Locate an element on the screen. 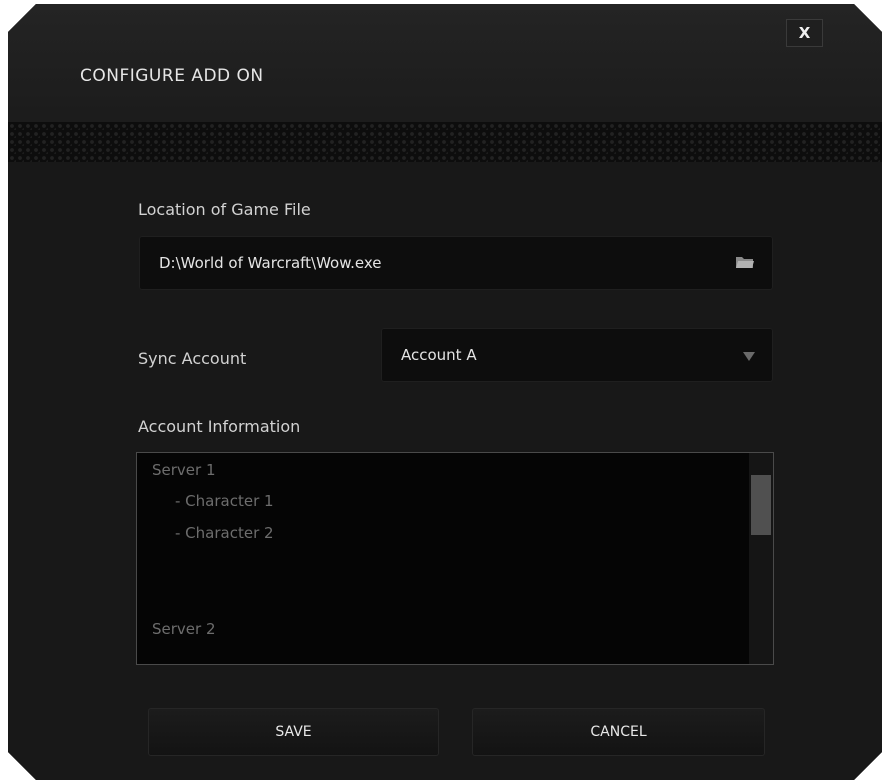 The image size is (889, 784). mesh-divider is located at coordinates (445, 142).